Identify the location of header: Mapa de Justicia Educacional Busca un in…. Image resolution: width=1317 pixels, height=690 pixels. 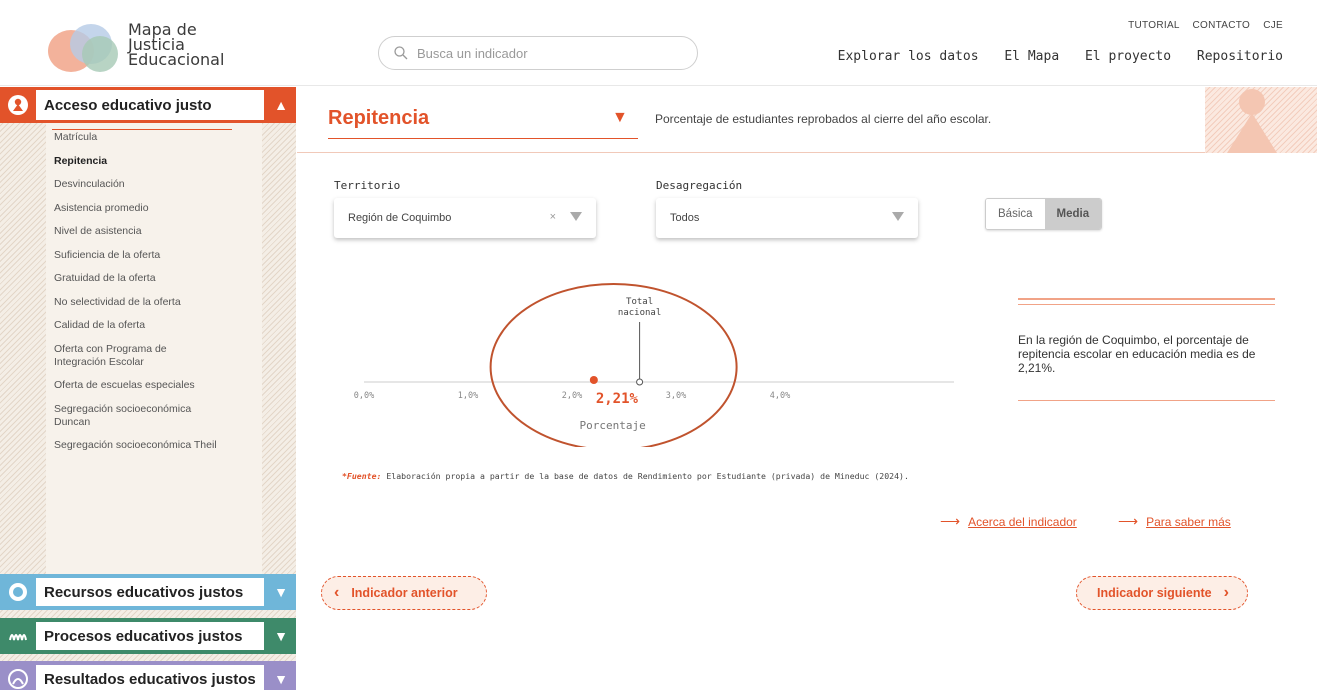
(658, 43).